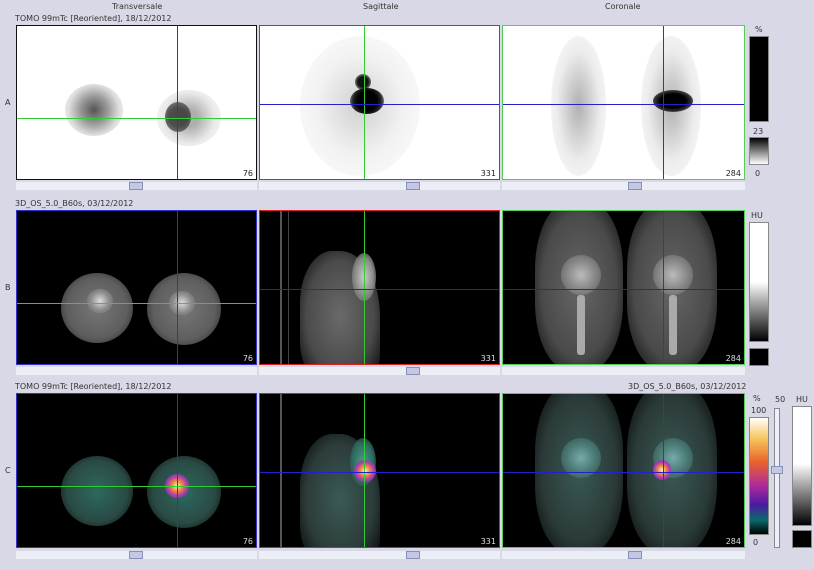 The image size is (814, 570). Describe the element at coordinates (8, 287) in the screenshot. I see `row-label-b: B` at that location.